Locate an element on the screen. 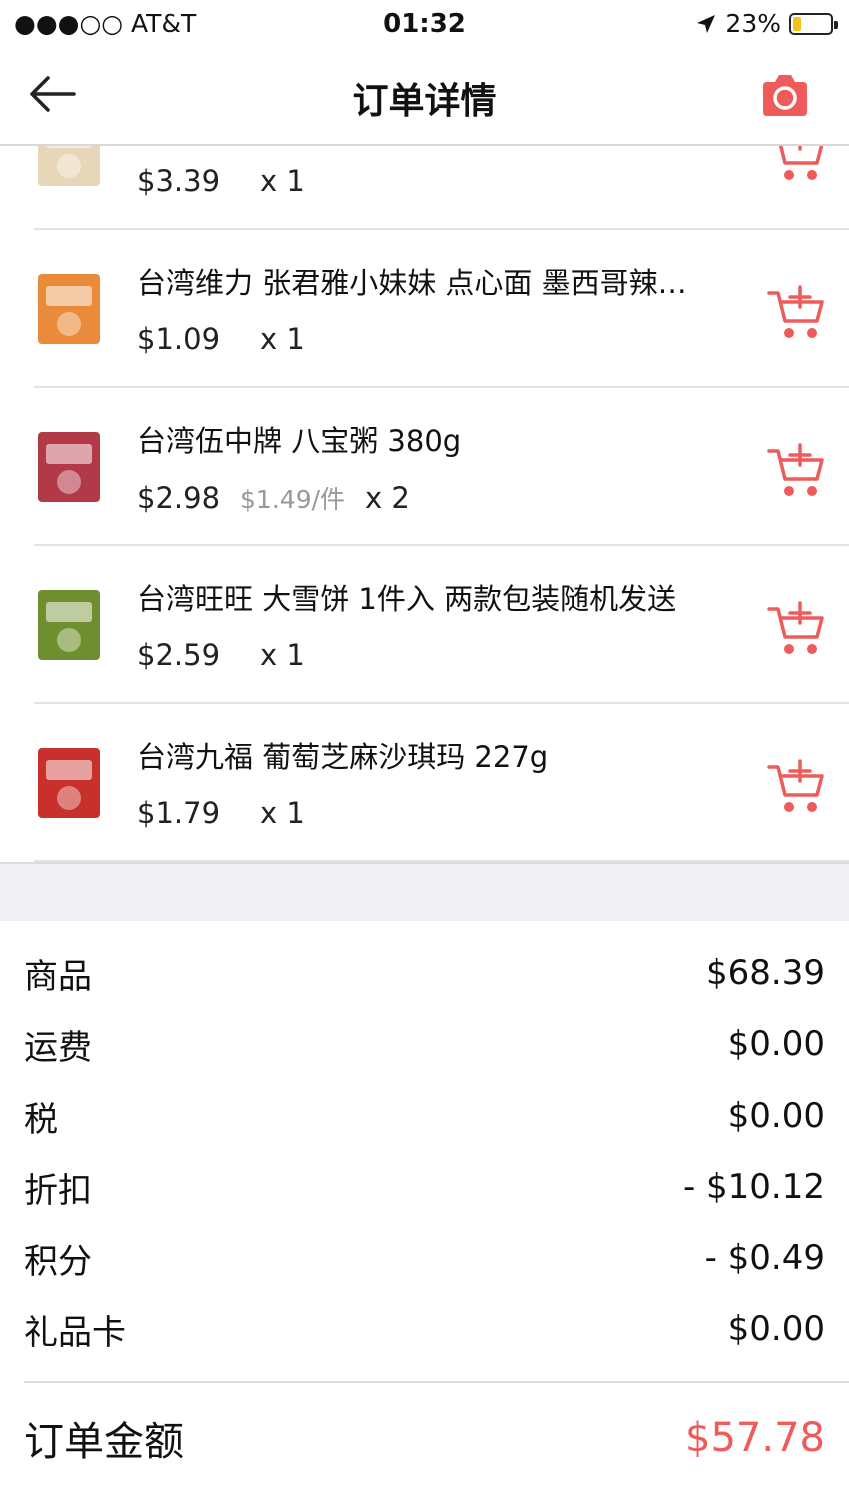 The height and width of the screenshot is (1509, 849). battery-icon is located at coordinates (813, 23).